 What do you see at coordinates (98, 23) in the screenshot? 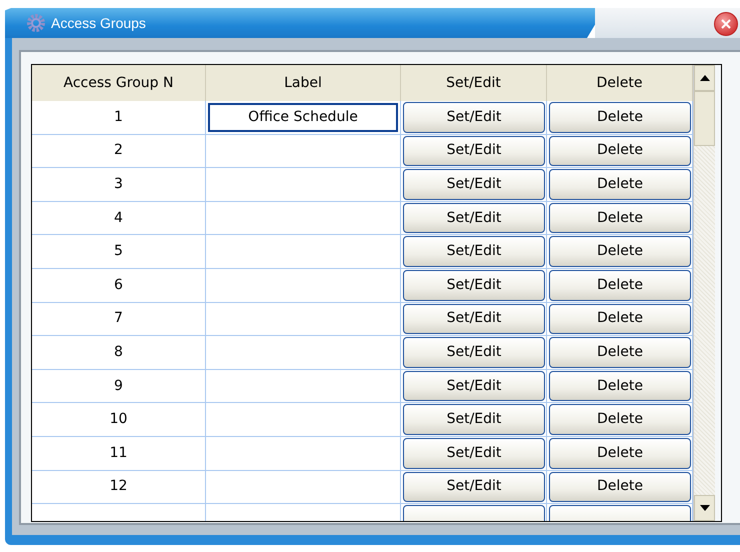
I see `window-title: Access Groups` at bounding box center [98, 23].